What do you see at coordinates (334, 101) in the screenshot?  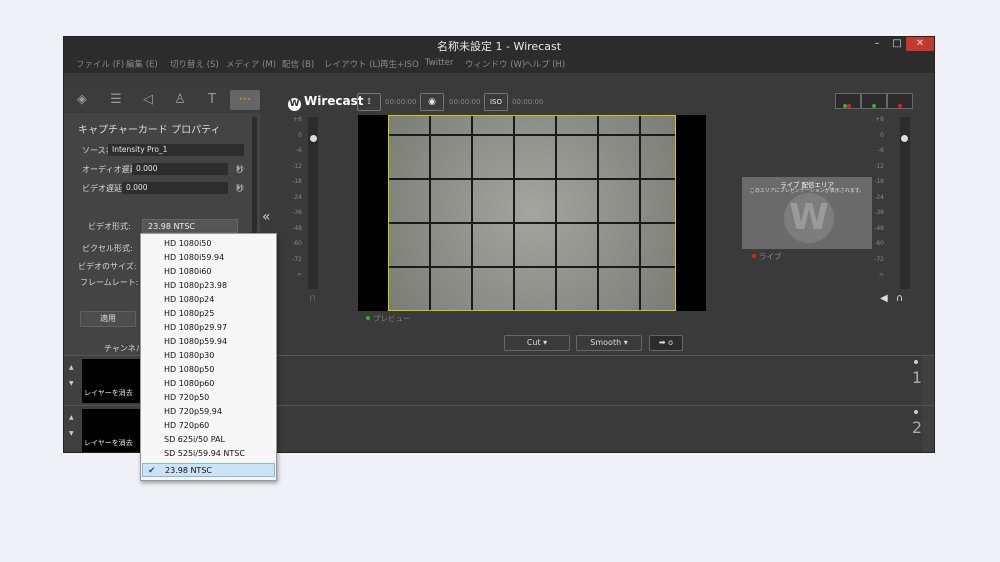 I see `wirecast-brand: Wirecast` at bounding box center [334, 101].